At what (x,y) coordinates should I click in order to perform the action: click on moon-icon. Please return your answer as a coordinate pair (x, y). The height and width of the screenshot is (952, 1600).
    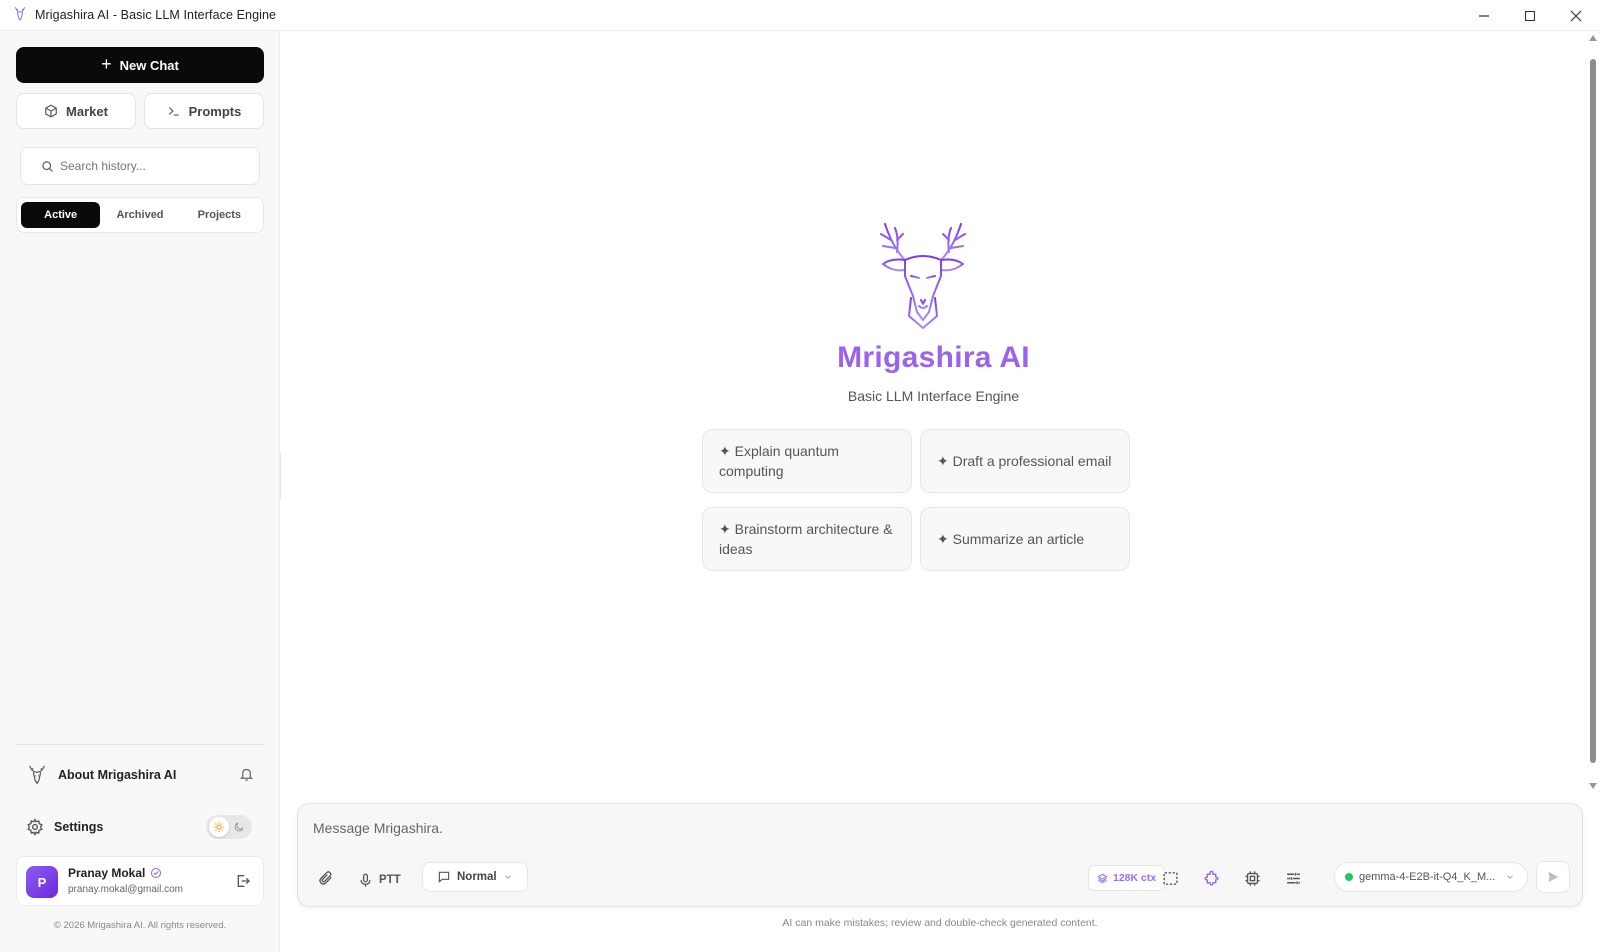
    Looking at the image, I should click on (239, 827).